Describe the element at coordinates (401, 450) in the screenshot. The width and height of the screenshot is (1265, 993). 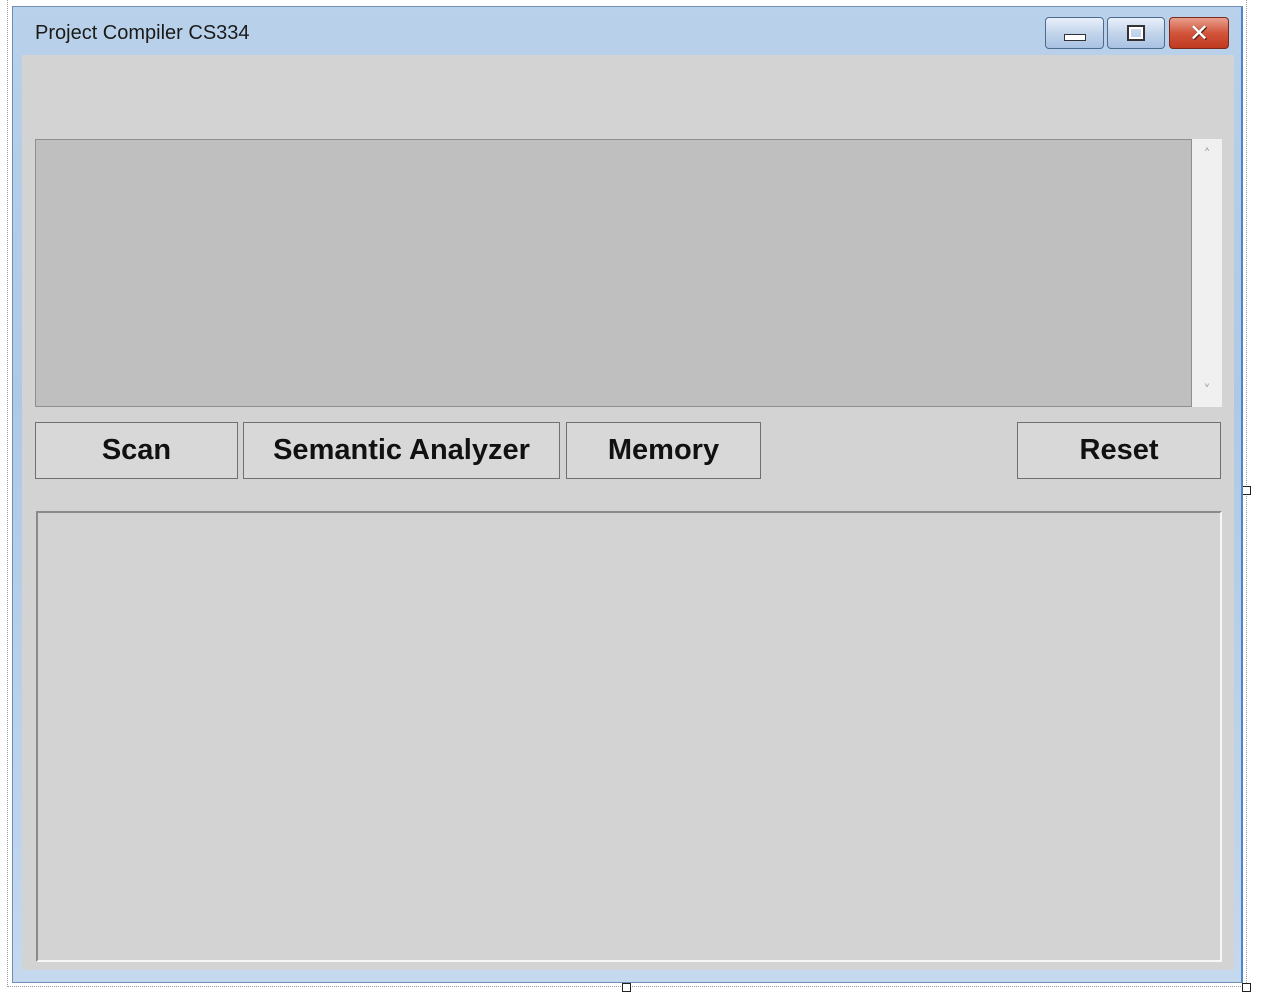
I see `semantic-analyzer-button: Semantic Analyzer` at that location.